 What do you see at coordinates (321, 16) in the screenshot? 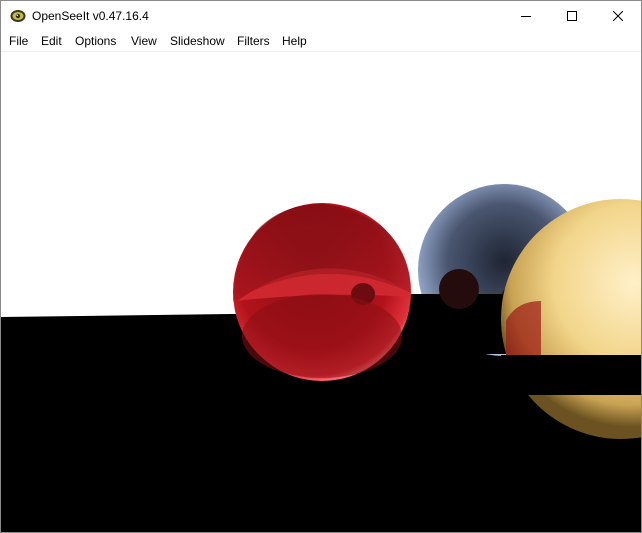
I see `title-bar: OpenSeeIt v0.47.16.4` at bounding box center [321, 16].